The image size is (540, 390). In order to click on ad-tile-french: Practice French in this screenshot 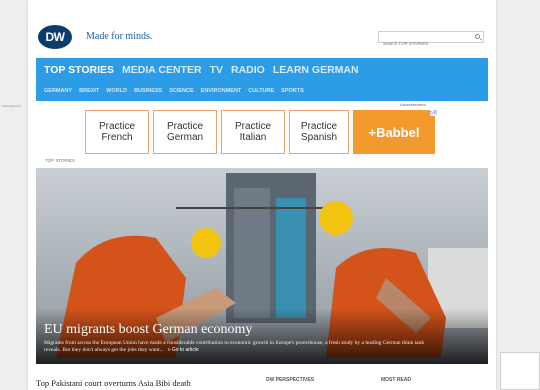, I will do `click(117, 132)`.